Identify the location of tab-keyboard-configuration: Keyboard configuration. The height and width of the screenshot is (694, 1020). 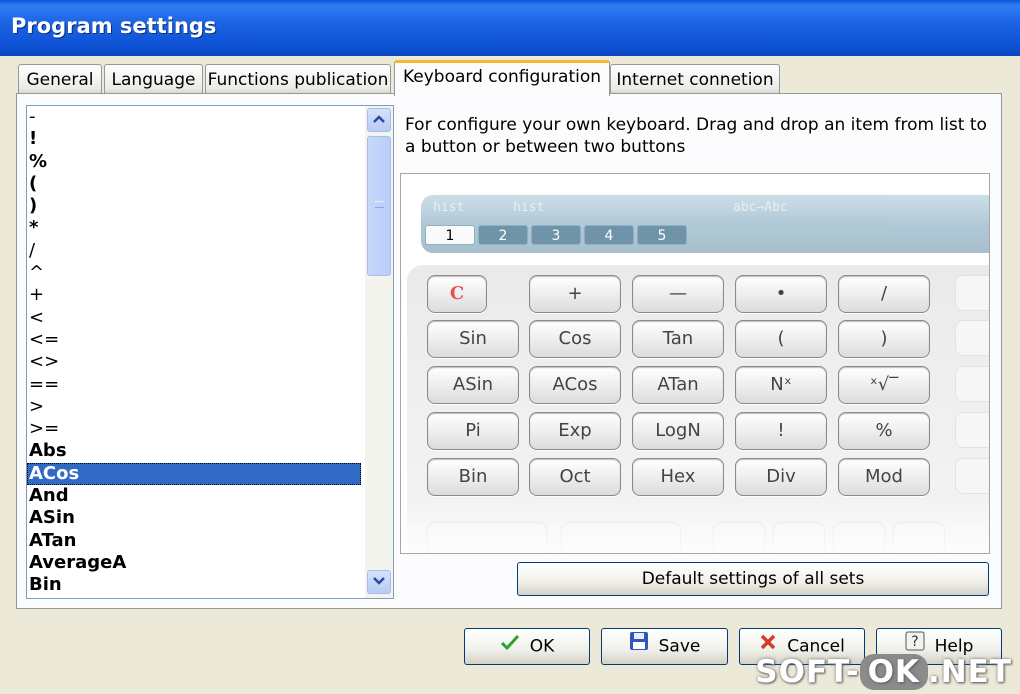
(502, 78).